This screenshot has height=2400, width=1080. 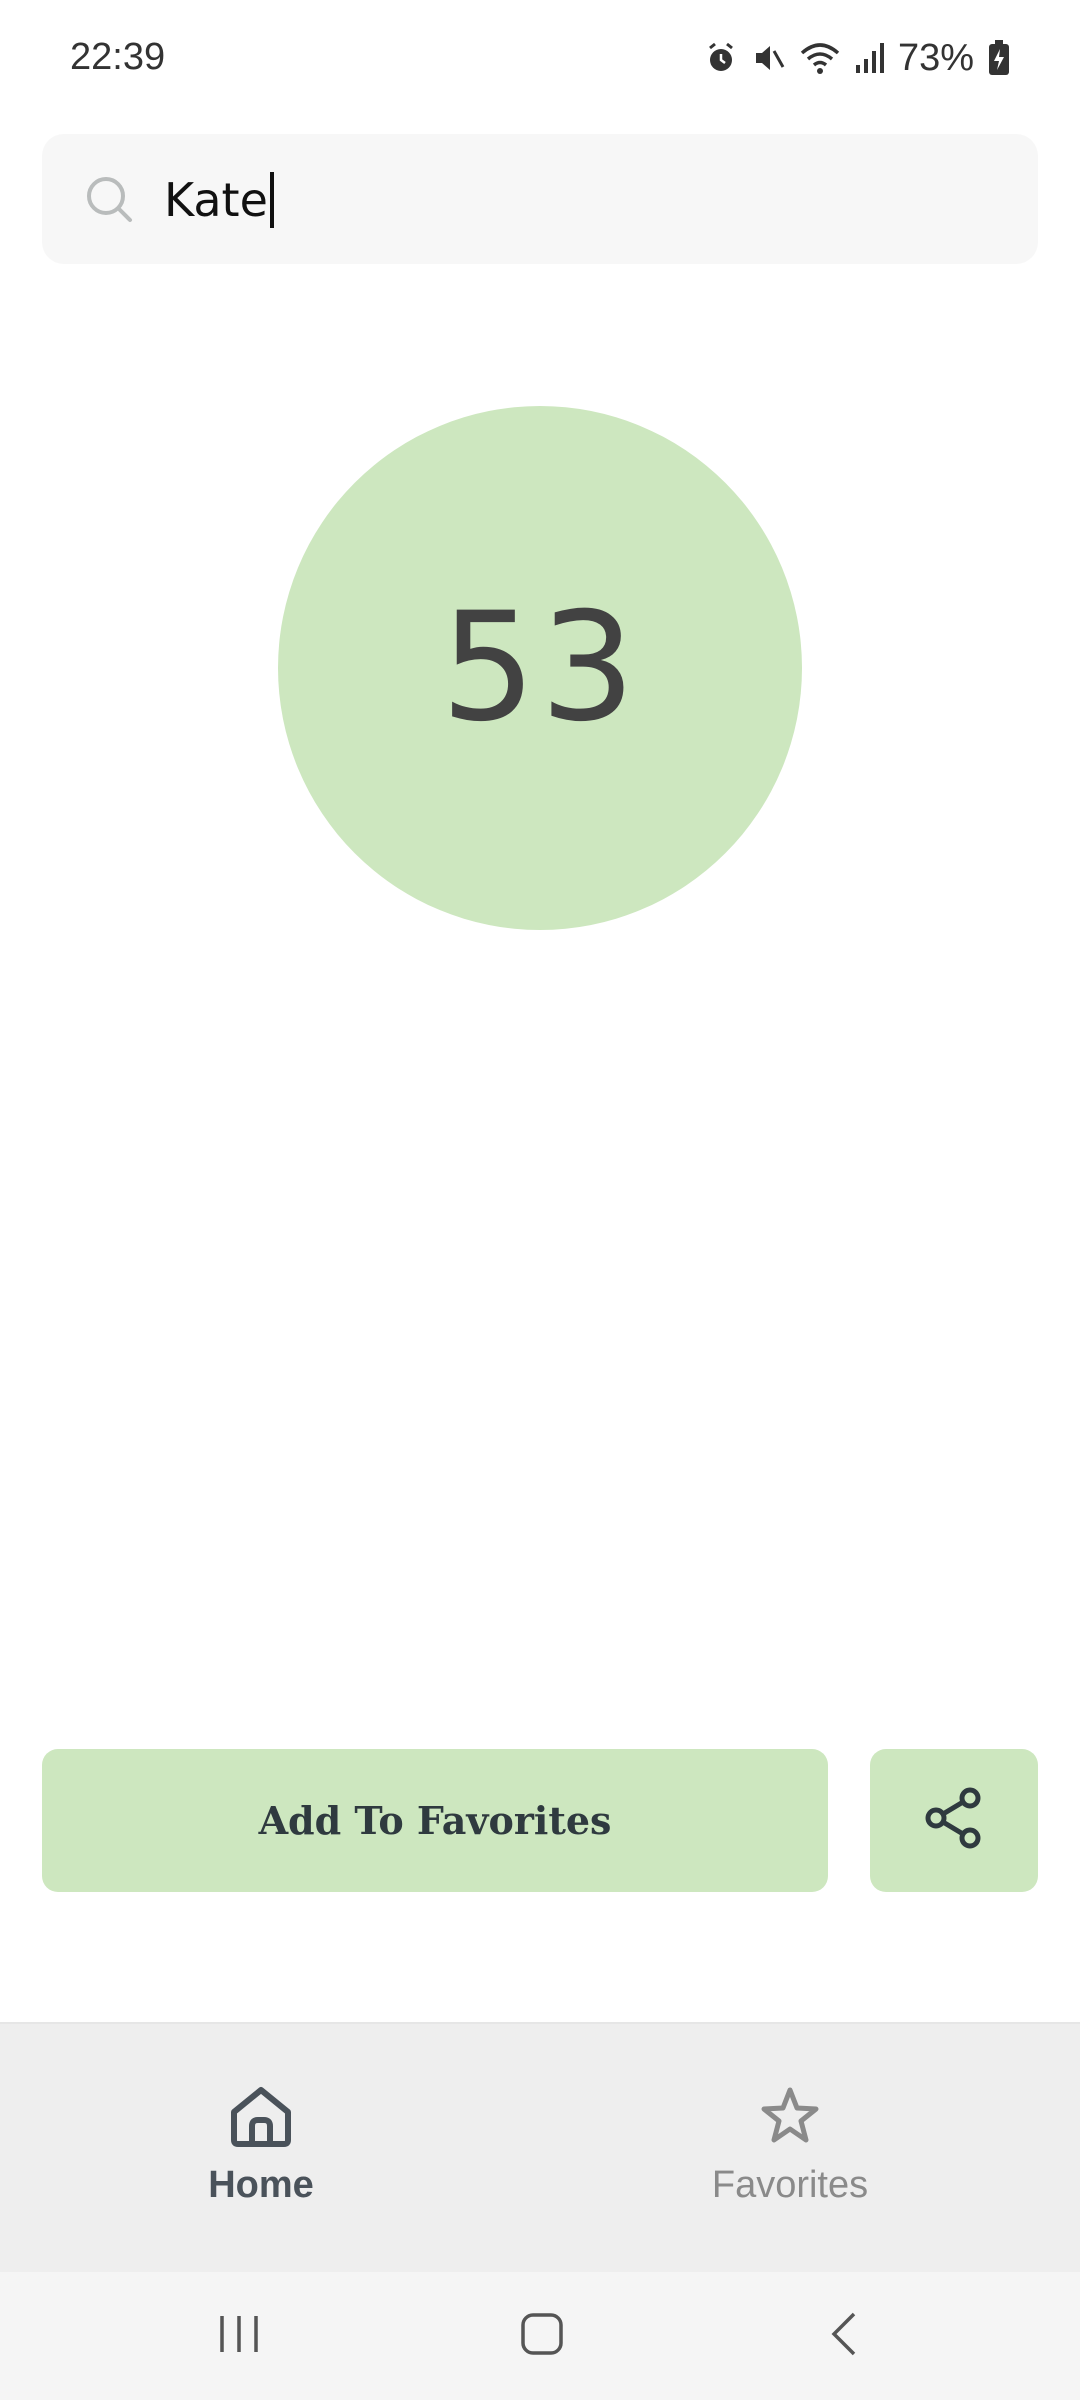 I want to click on add-to-favorites-button: Add To Favorites, so click(x=435, y=1820).